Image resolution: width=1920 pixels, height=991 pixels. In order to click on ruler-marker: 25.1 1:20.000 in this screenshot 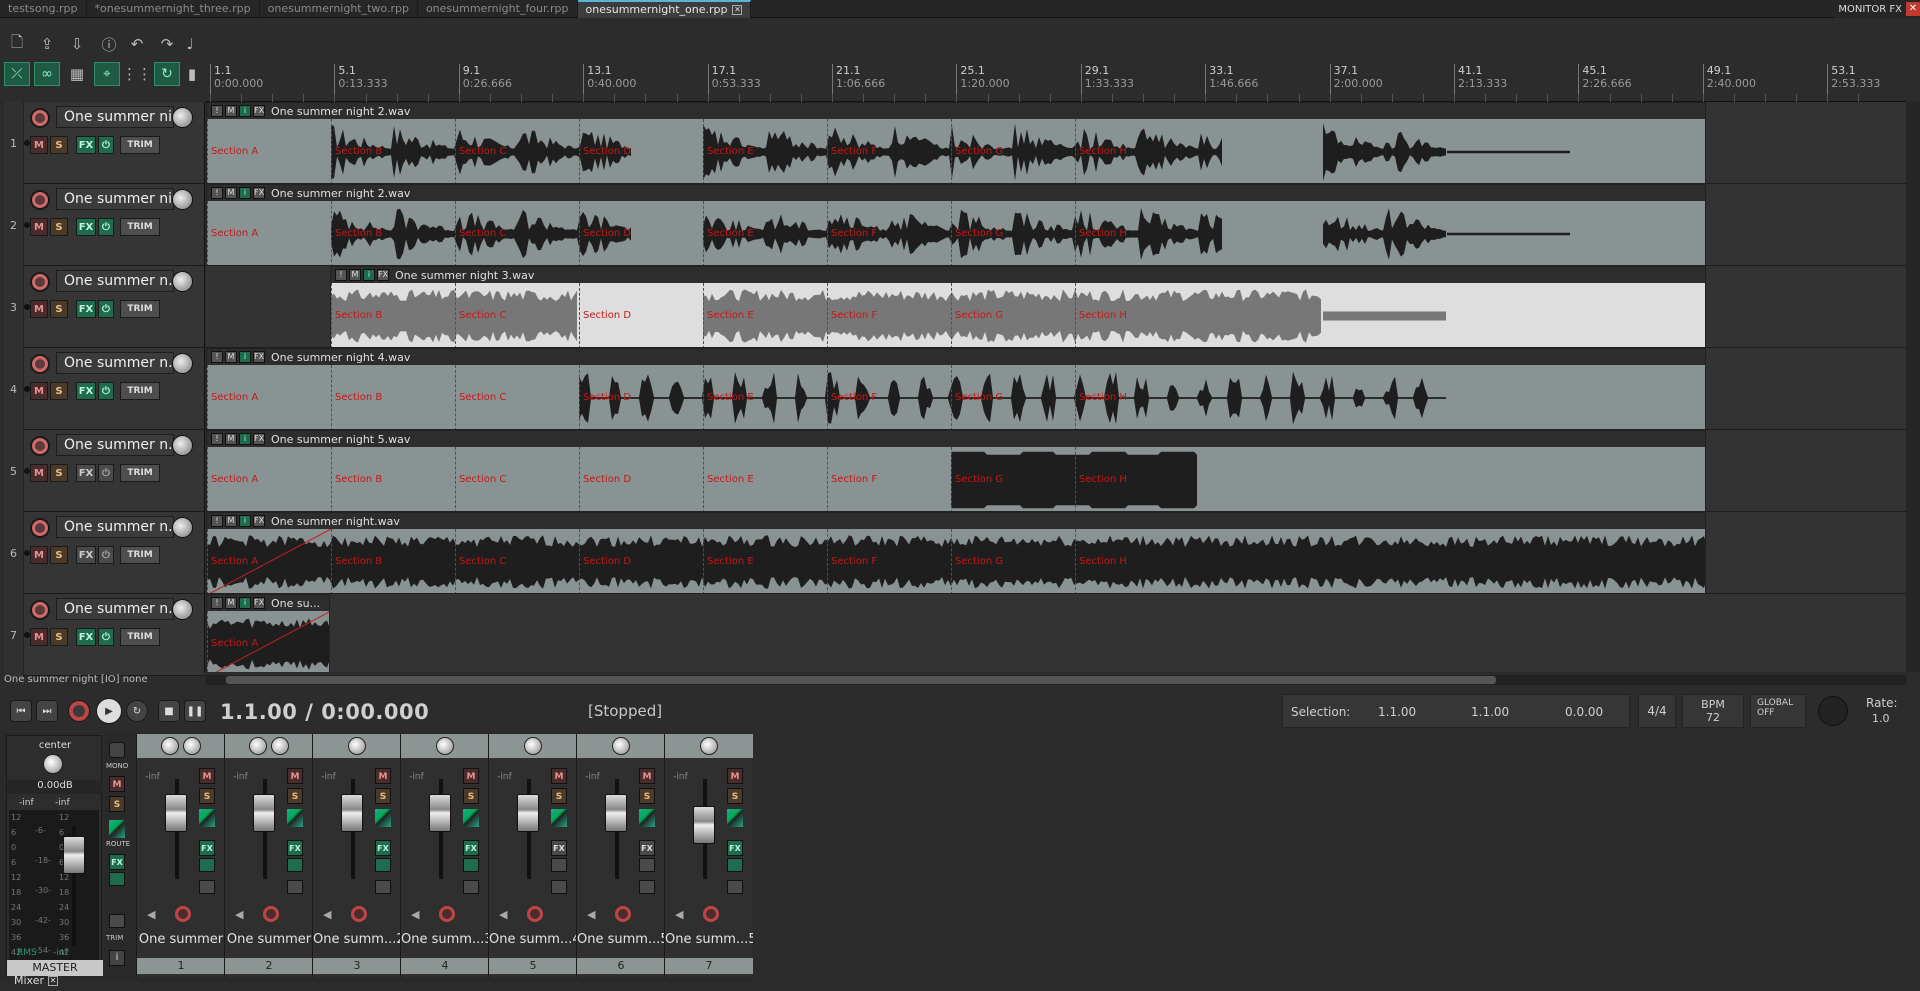, I will do `click(983, 83)`.